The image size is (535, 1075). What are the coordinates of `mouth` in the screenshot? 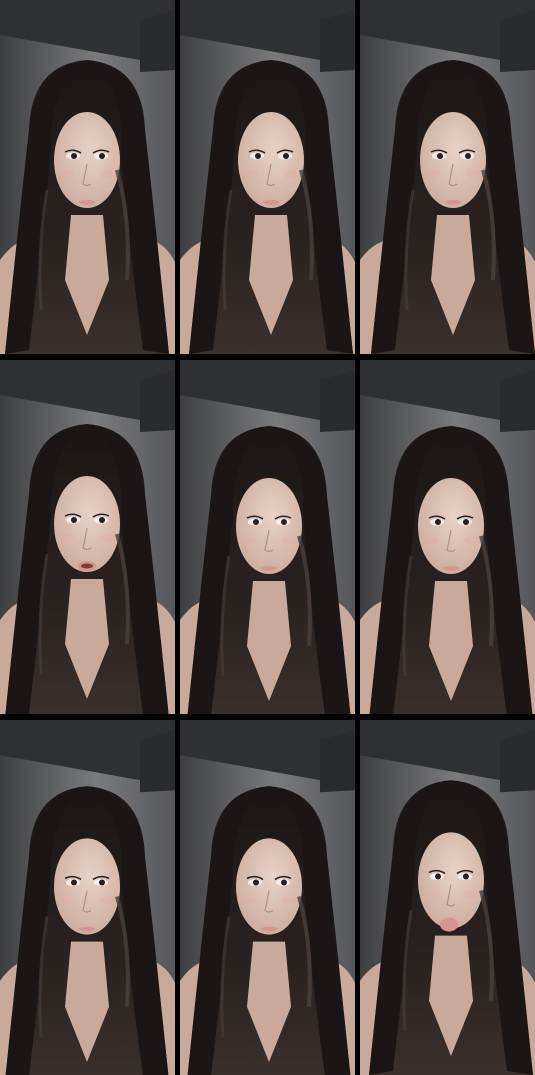 It's located at (449, 924).